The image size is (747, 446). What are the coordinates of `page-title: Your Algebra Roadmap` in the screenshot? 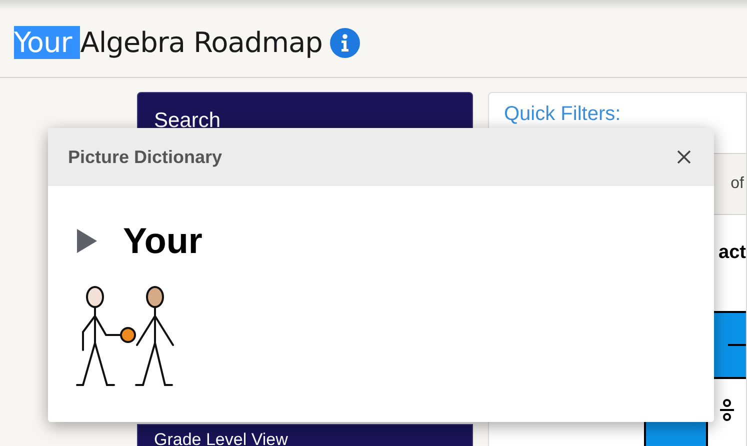 It's located at (168, 42).